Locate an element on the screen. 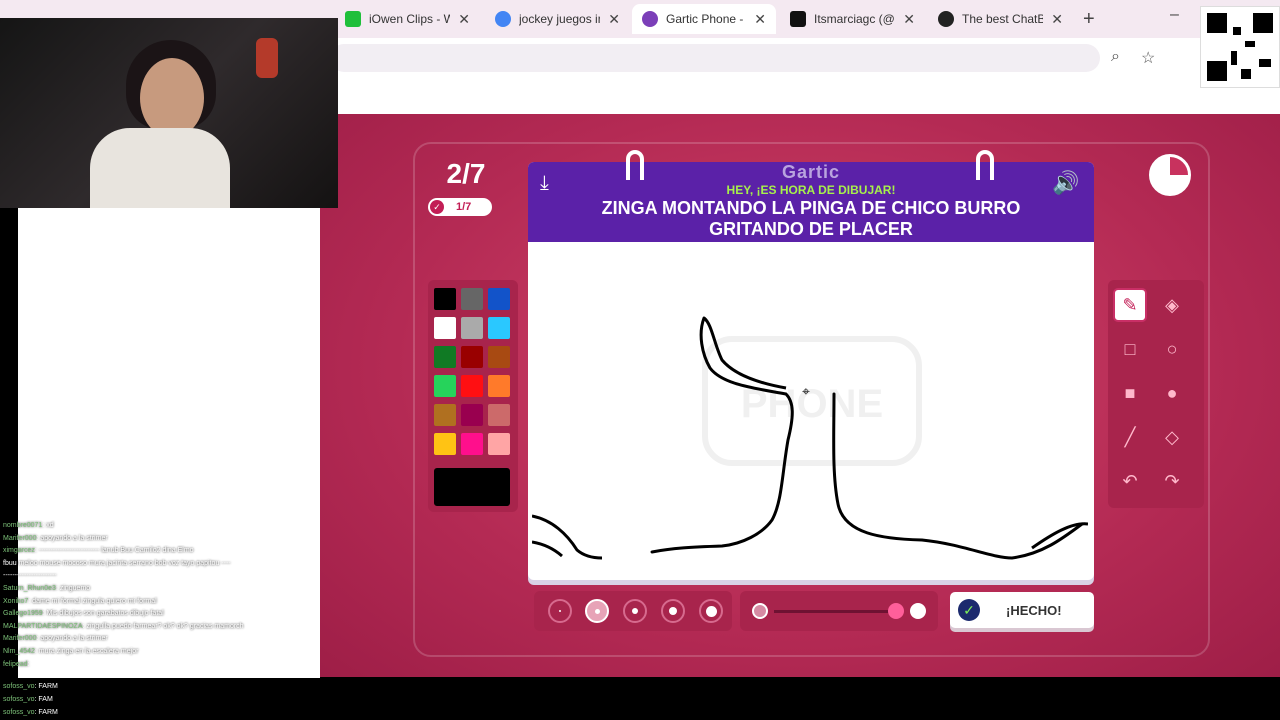 This screenshot has height=720, width=1280. rectangle-outline-icon: □ is located at coordinates (1130, 349).